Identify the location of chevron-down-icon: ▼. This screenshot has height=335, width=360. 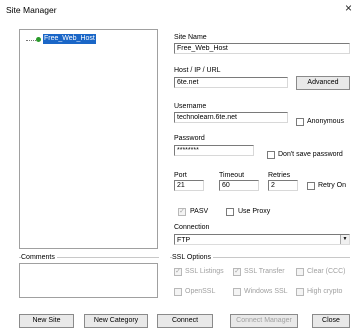
(344, 239).